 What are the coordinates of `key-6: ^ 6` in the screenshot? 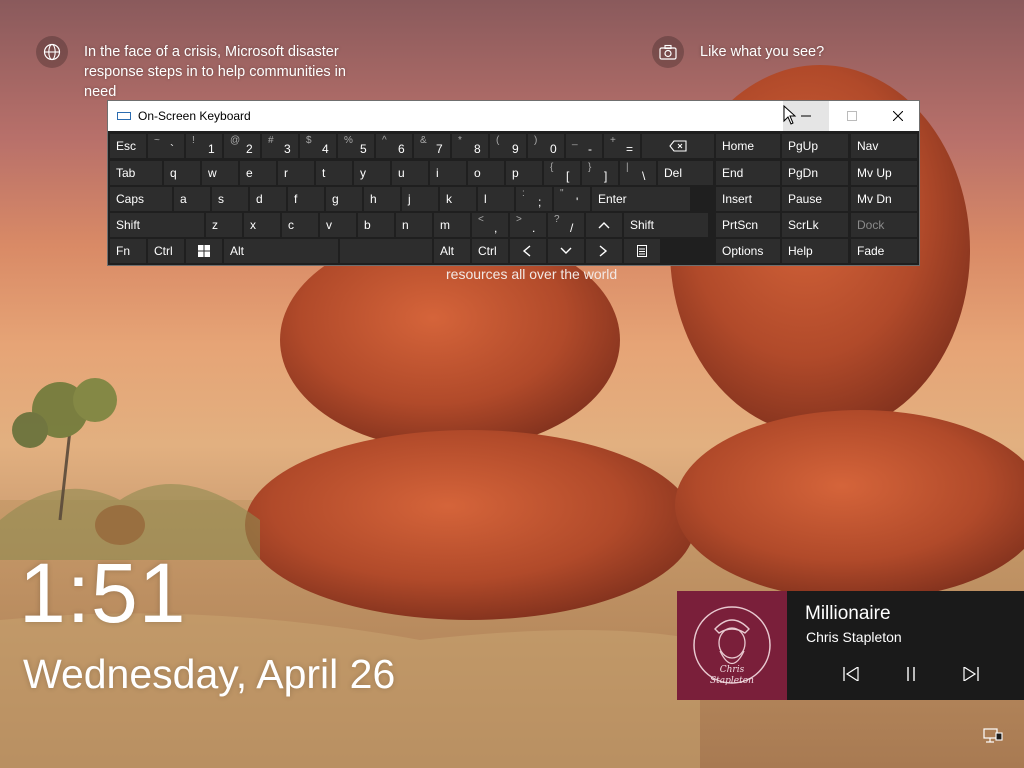 It's located at (394, 146).